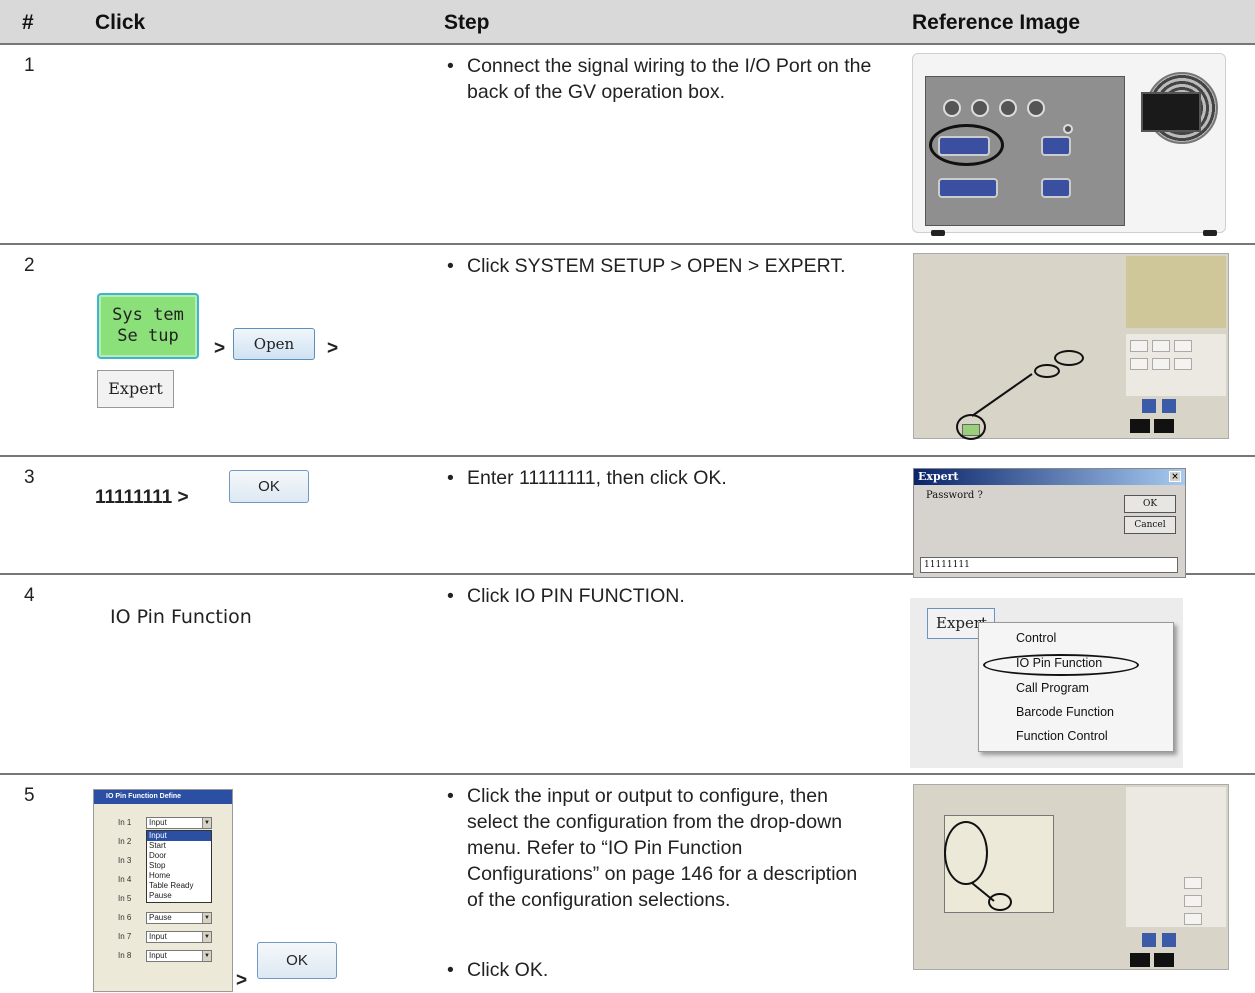 The image size is (1255, 993). Describe the element at coordinates (179, 846) in the screenshot. I see `option-start: Start` at that location.